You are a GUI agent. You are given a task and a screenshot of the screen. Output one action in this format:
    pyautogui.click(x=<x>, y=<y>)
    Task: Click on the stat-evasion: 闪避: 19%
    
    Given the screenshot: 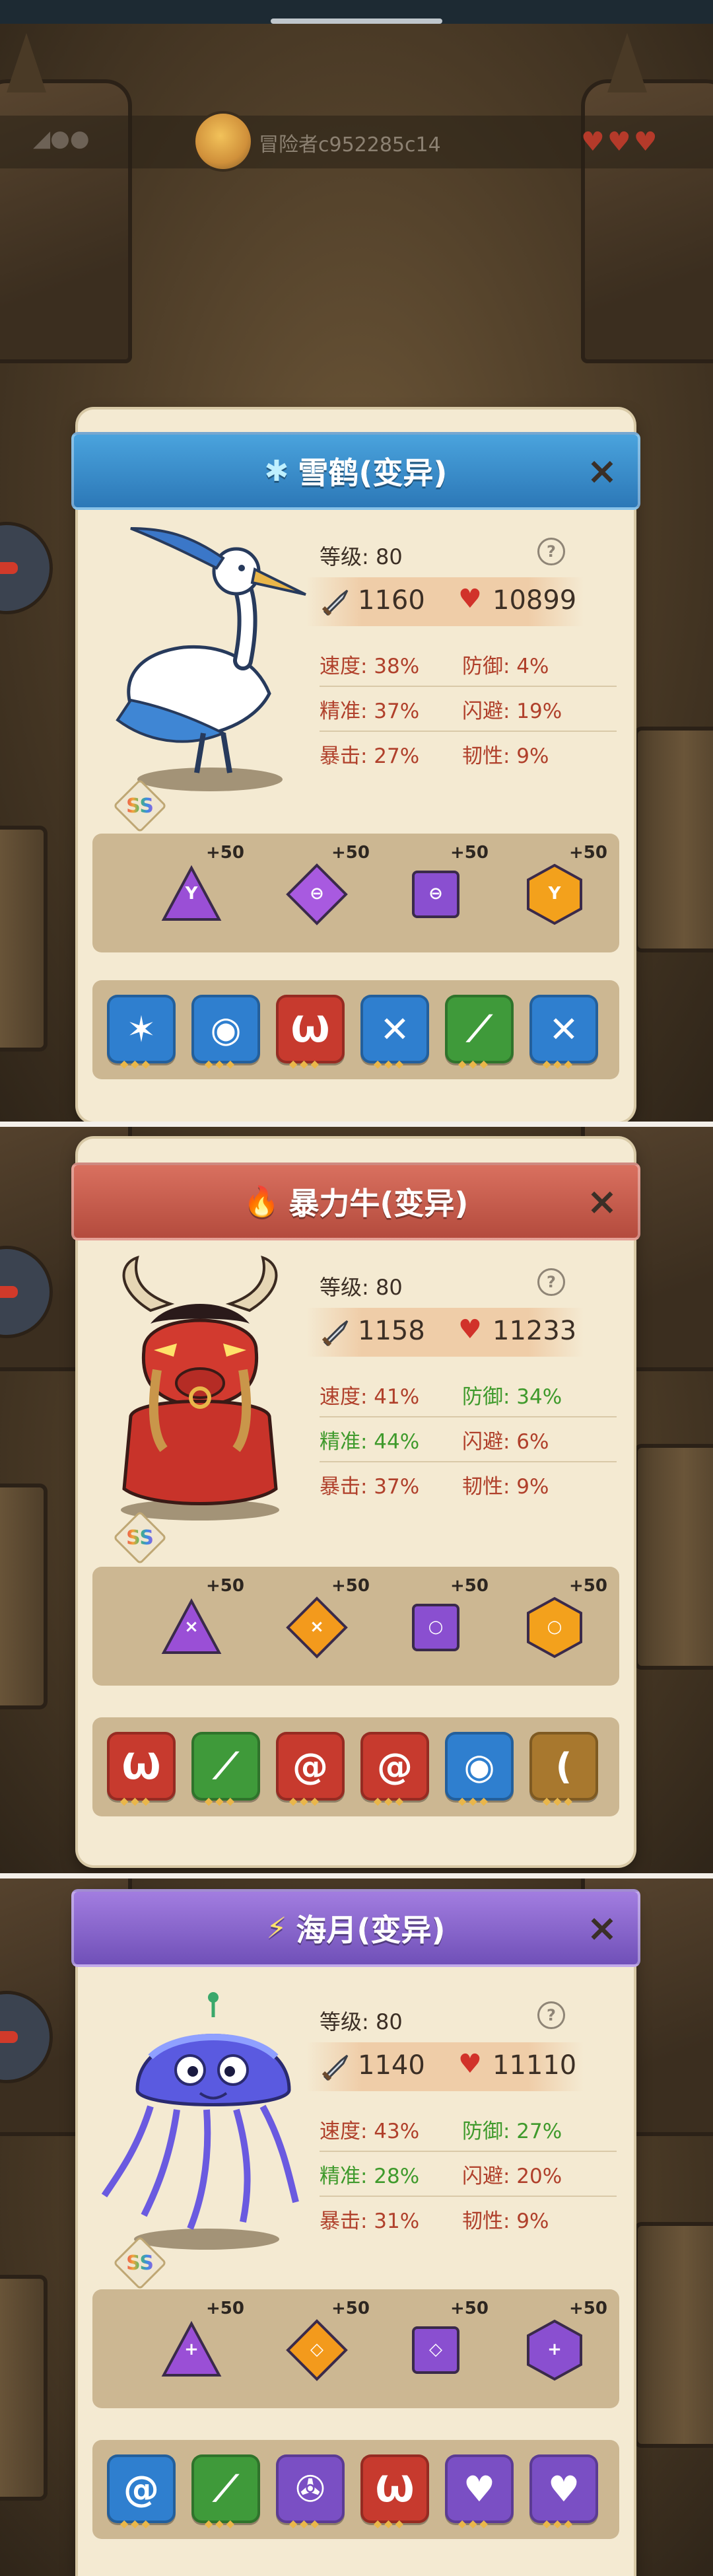 What is the action you would take?
    pyautogui.click(x=512, y=711)
    